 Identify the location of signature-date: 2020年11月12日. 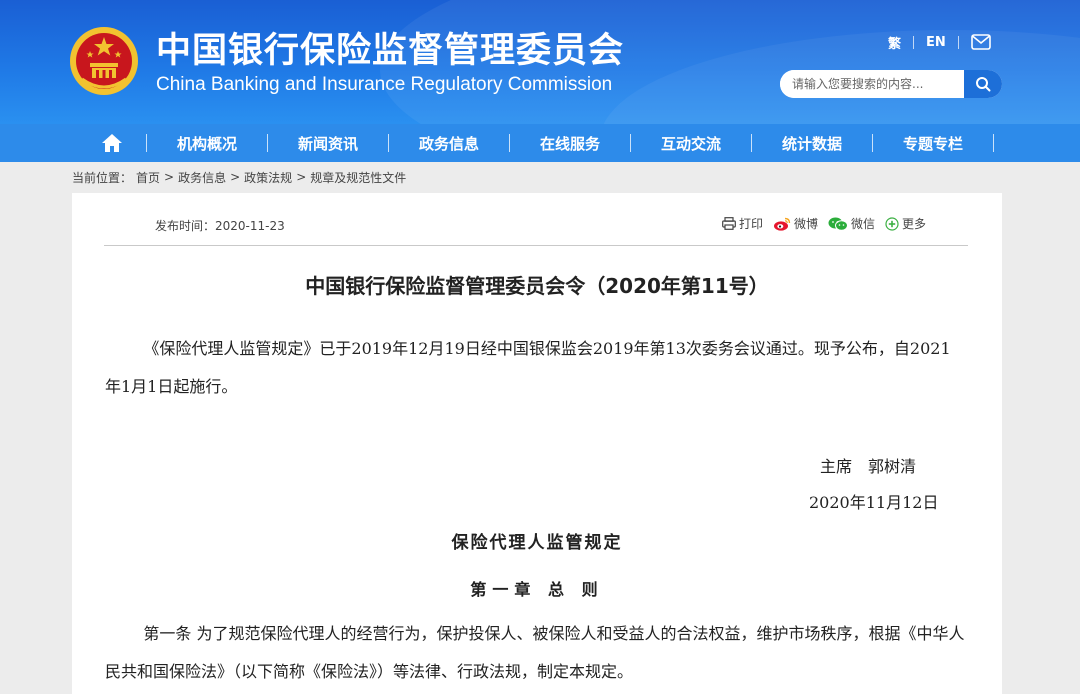
(874, 502).